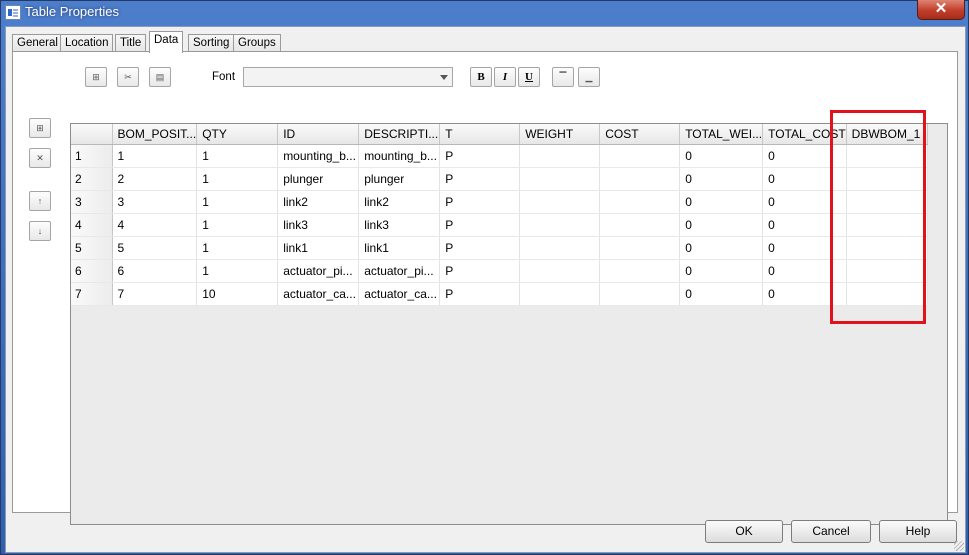 The height and width of the screenshot is (555, 969). Describe the element at coordinates (155, 248) in the screenshot. I see `table-cell: 5` at that location.